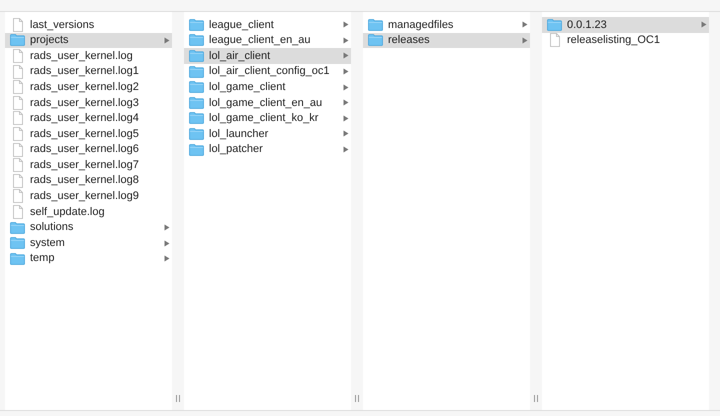 The width and height of the screenshot is (720, 416). I want to click on folder-row: projects, so click(88, 40).